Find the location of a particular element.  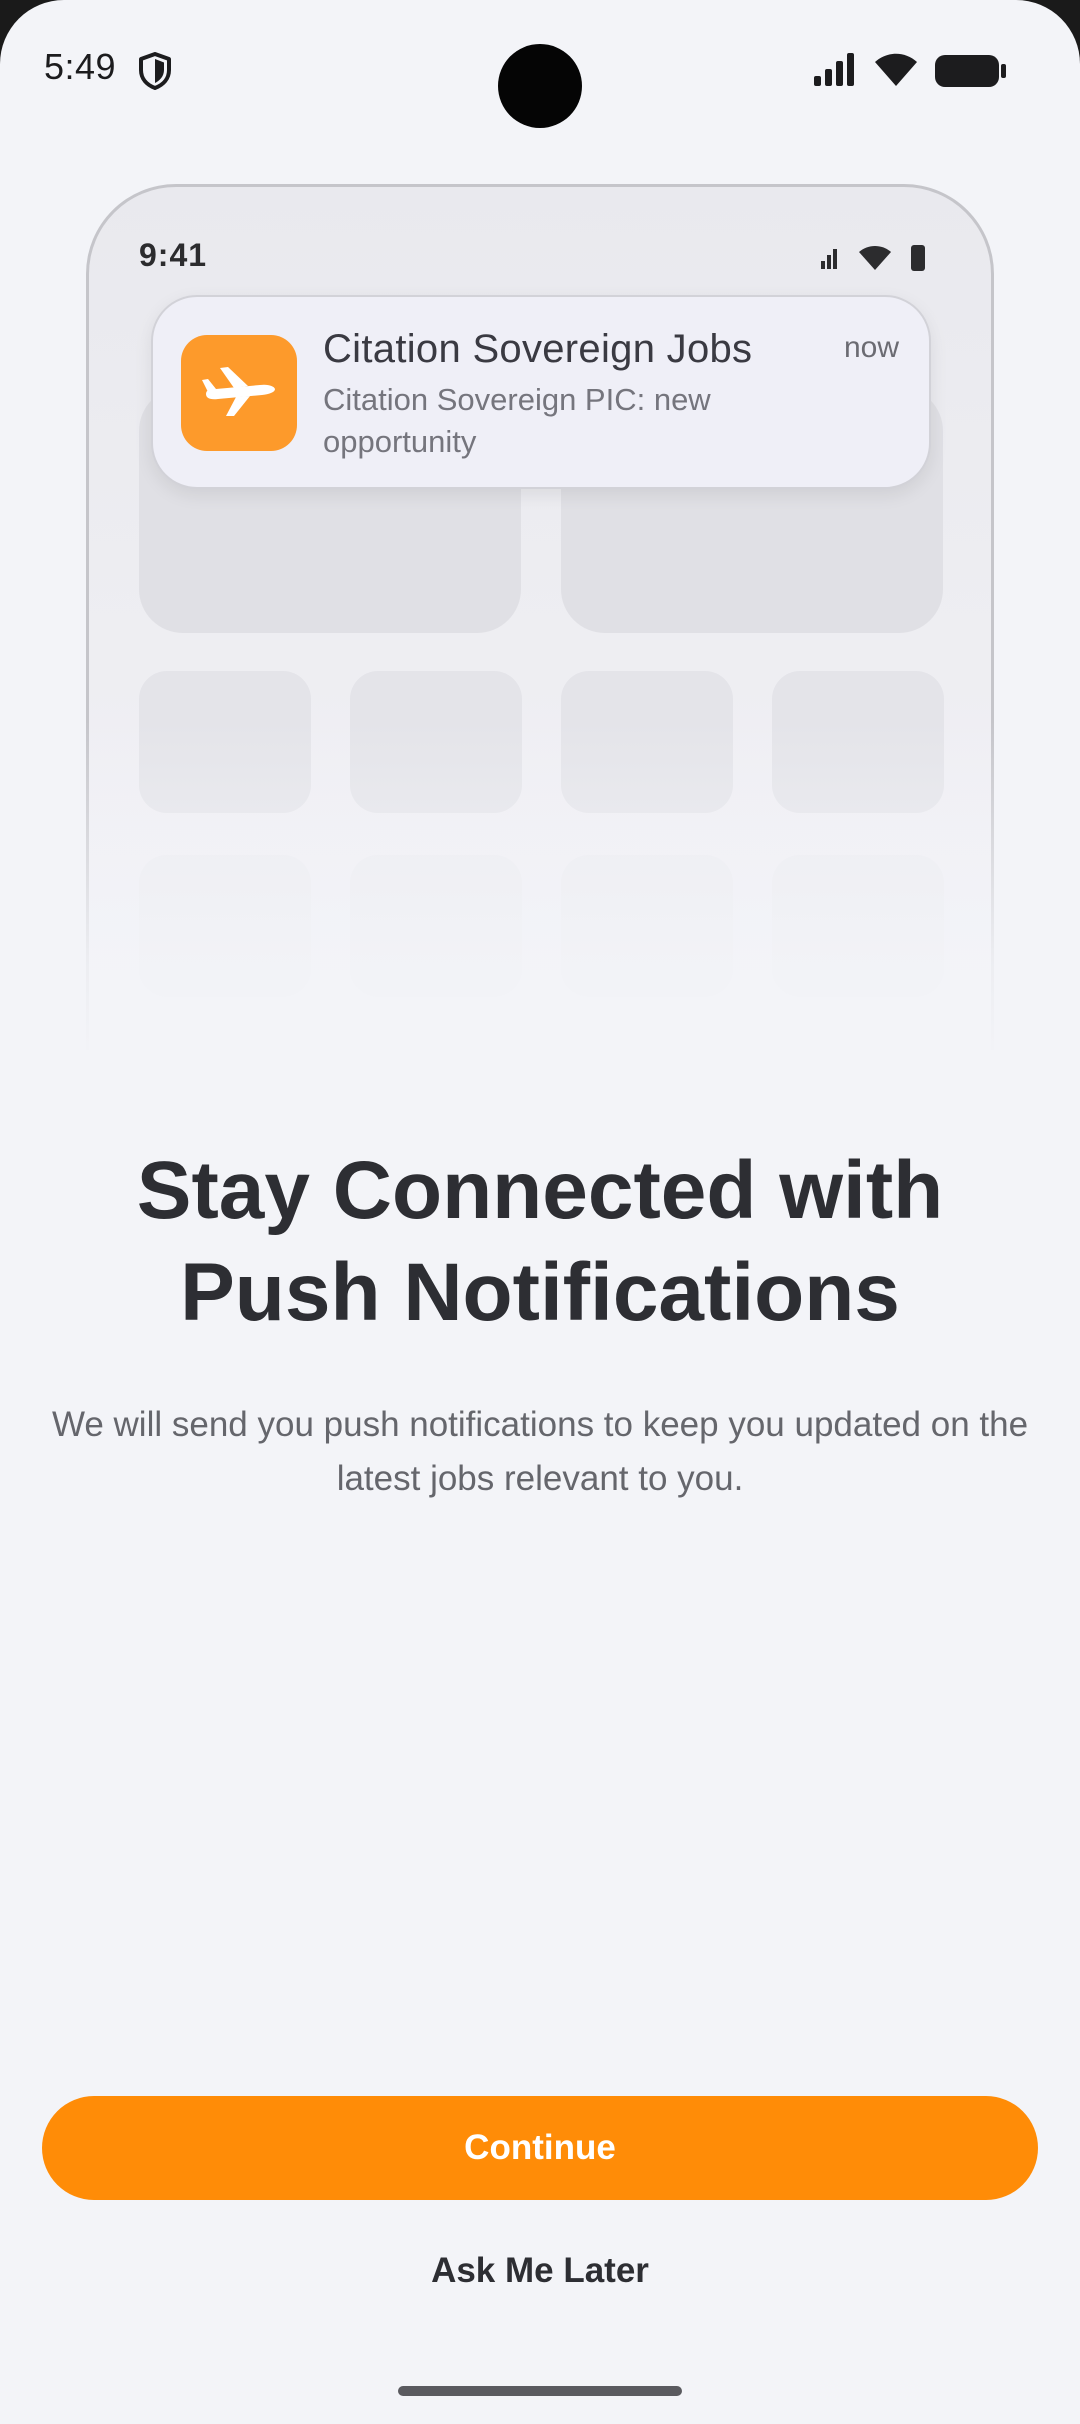

mockup-time: 9:41 is located at coordinates (173, 255).